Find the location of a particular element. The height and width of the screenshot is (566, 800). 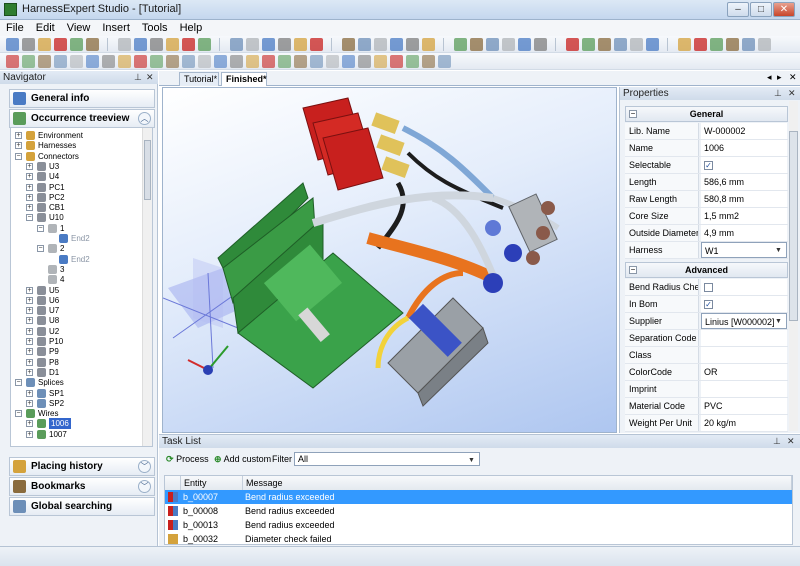

maximize-button: □ is located at coordinates (761, 9).